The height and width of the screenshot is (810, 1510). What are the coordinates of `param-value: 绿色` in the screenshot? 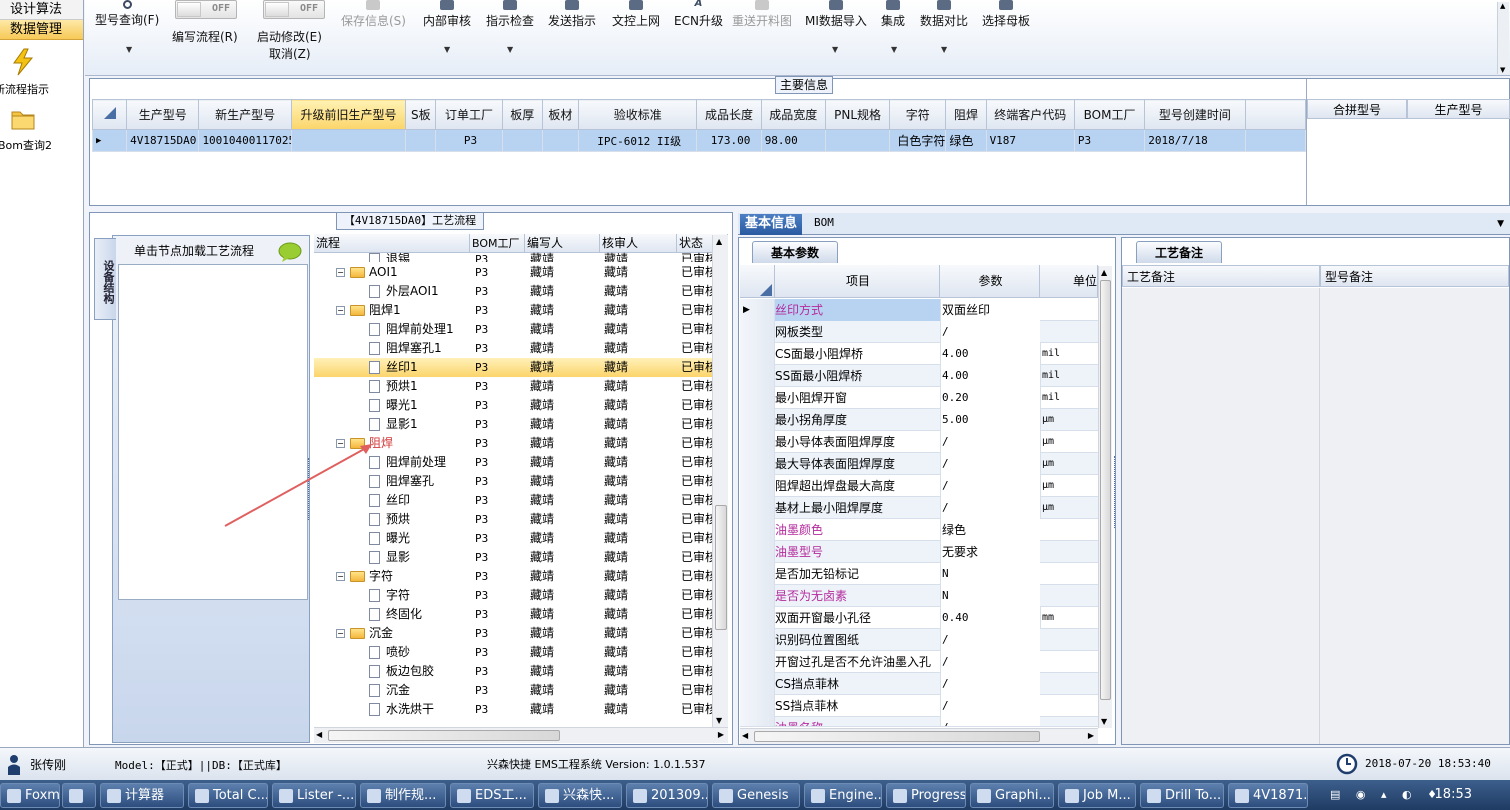 It's located at (990, 530).